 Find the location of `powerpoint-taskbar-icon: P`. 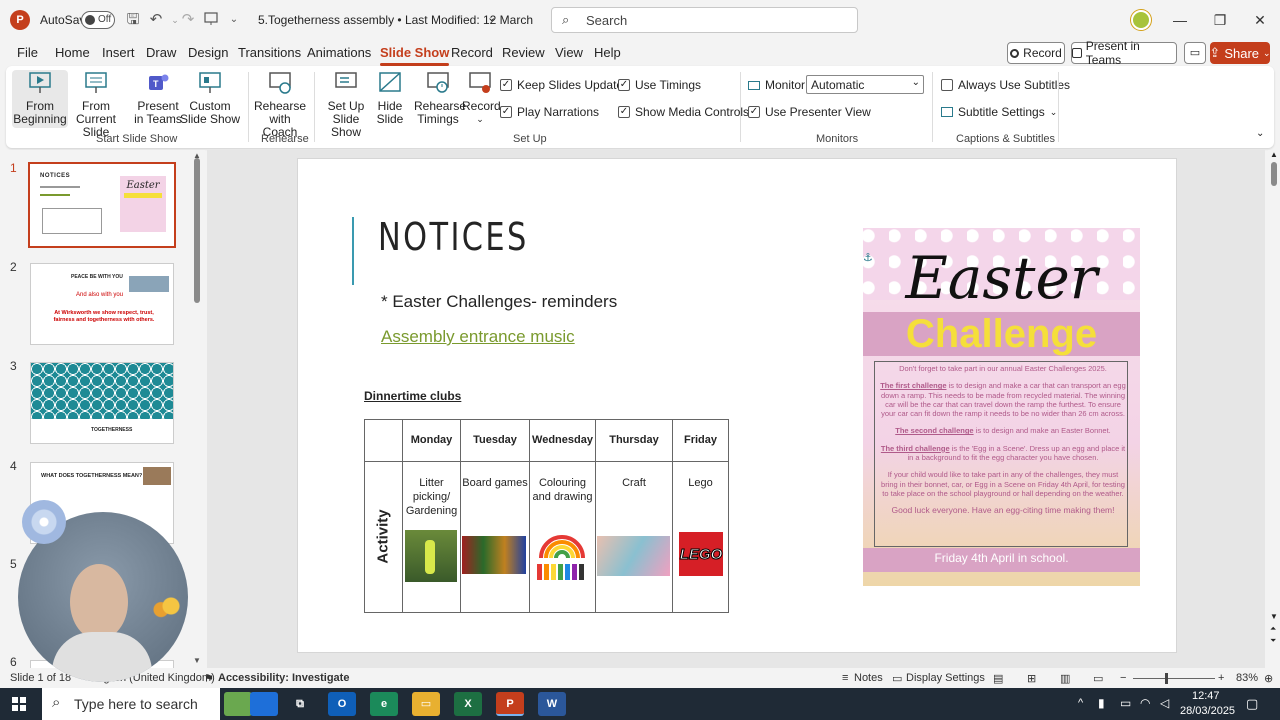

powerpoint-taskbar-icon: P is located at coordinates (510, 704).